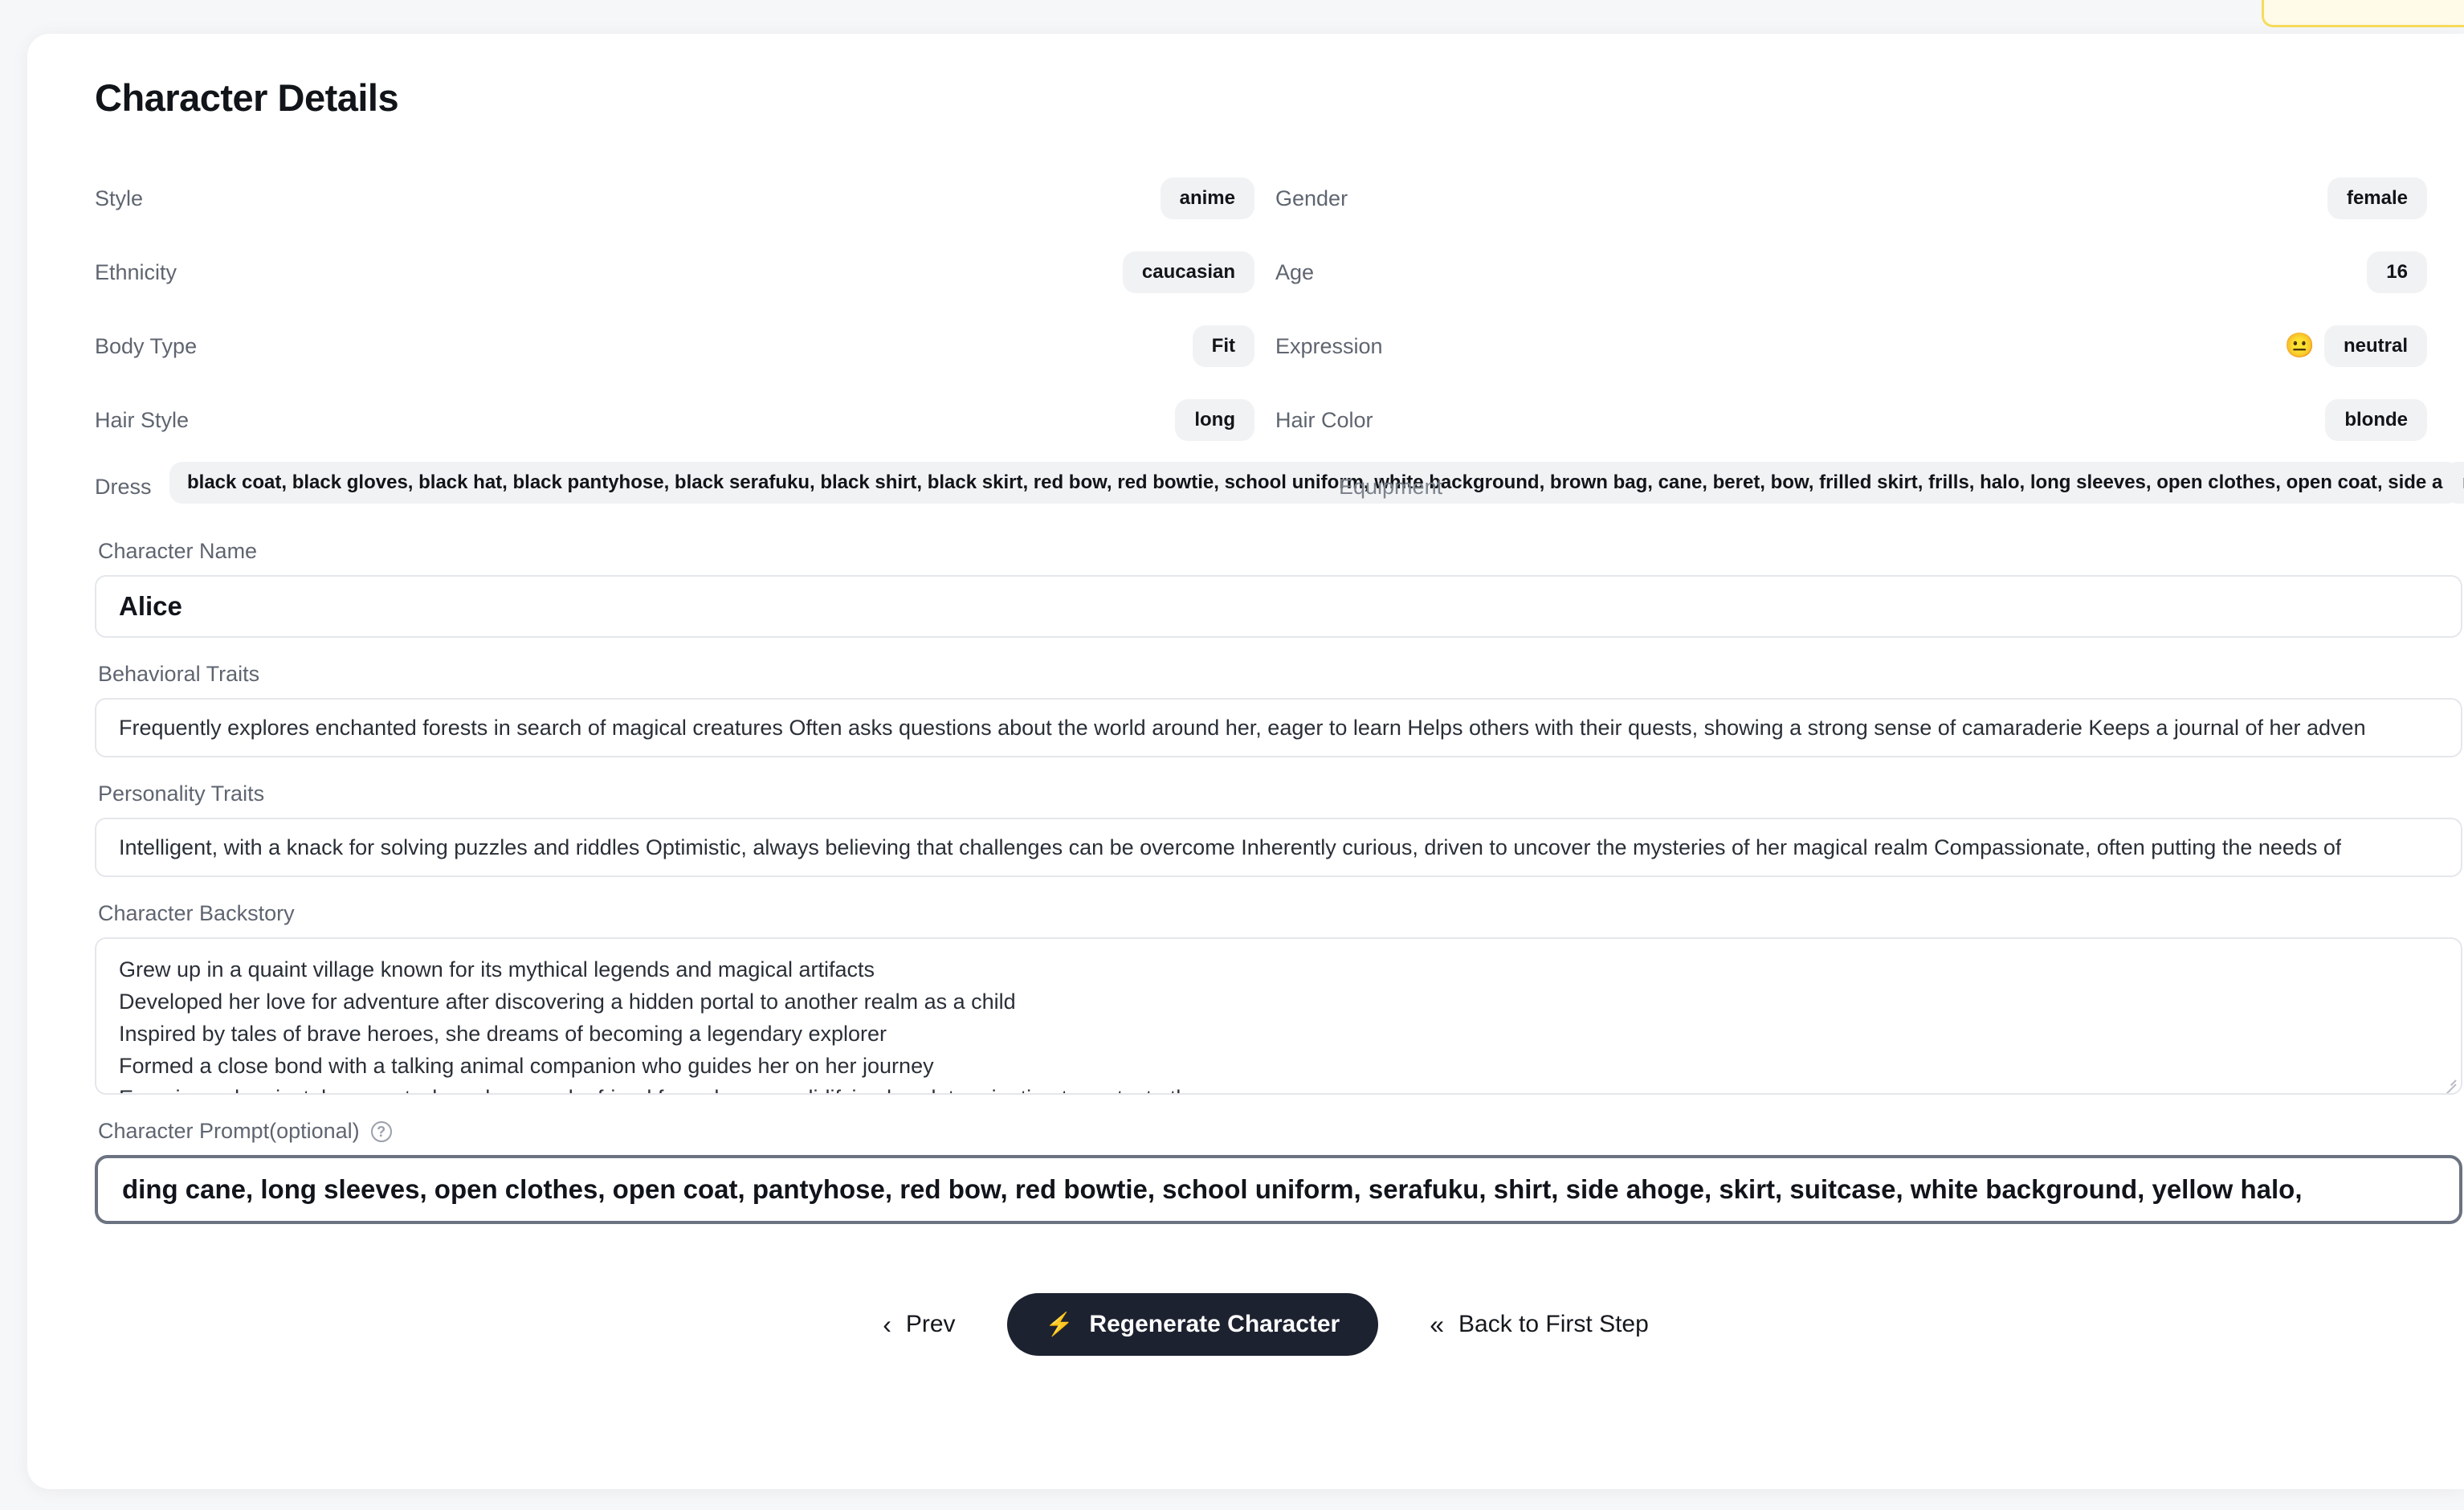 Image resolution: width=2464 pixels, height=1510 pixels. What do you see at coordinates (1278, 606) in the screenshot?
I see `input-character-name: Alice` at bounding box center [1278, 606].